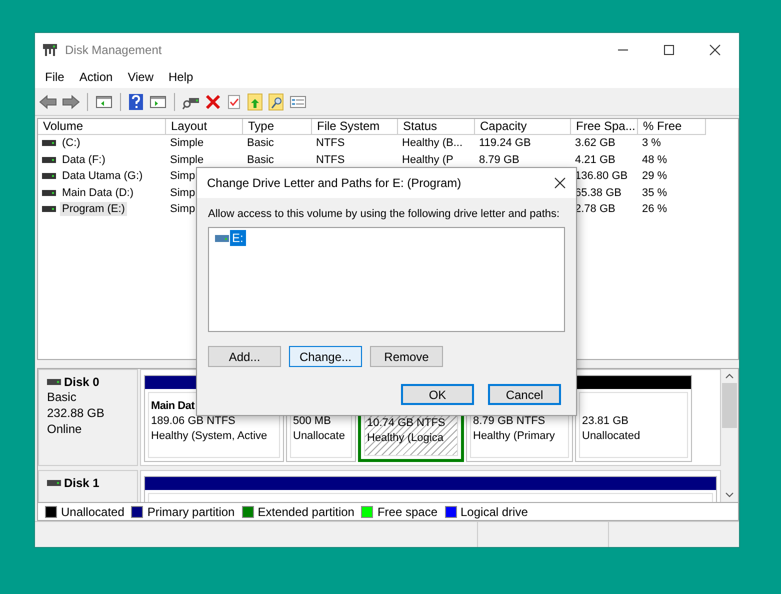 The width and height of the screenshot is (781, 594). Describe the element at coordinates (494, 511) in the screenshot. I see `legend-label: Logical drive` at that location.